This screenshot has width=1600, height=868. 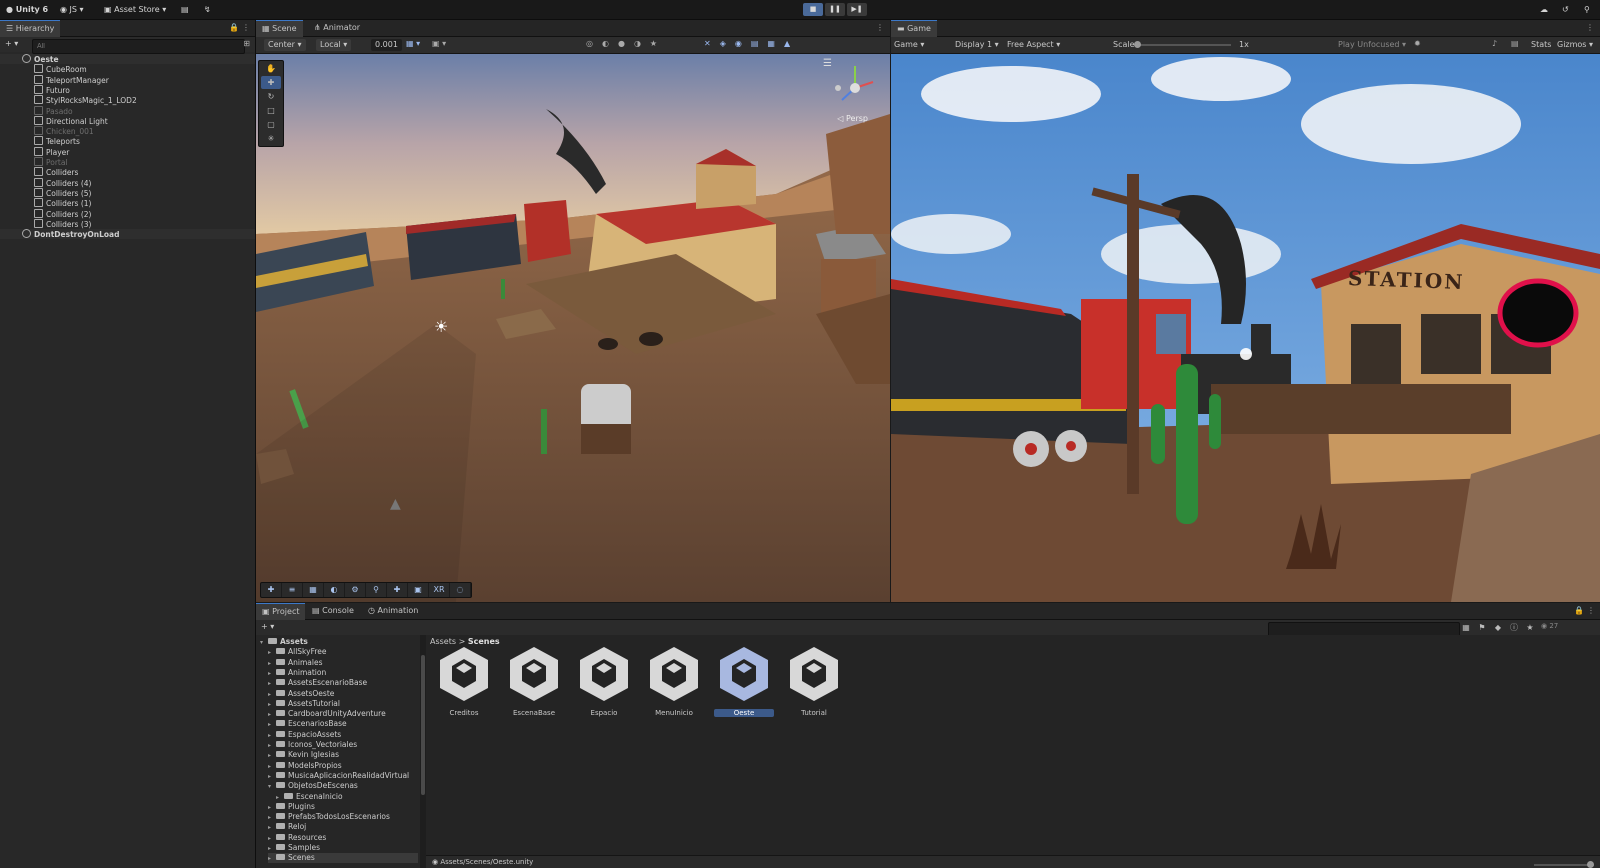 What do you see at coordinates (317, 683) in the screenshot?
I see `project-folder: ▸ AssetsEscenarioBase` at bounding box center [317, 683].